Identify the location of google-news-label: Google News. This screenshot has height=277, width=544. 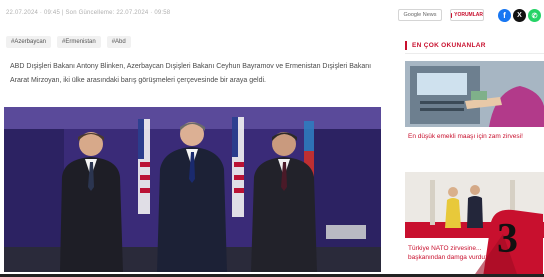
(420, 15).